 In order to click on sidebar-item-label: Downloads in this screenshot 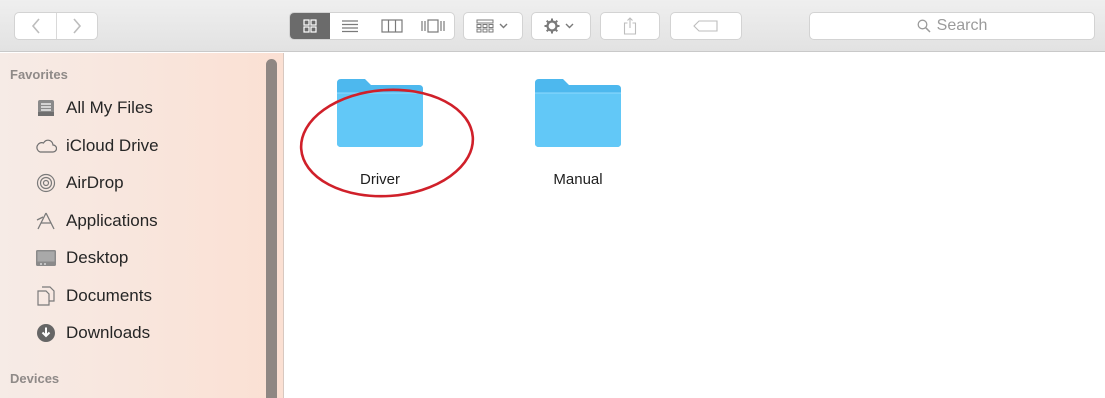, I will do `click(108, 332)`.